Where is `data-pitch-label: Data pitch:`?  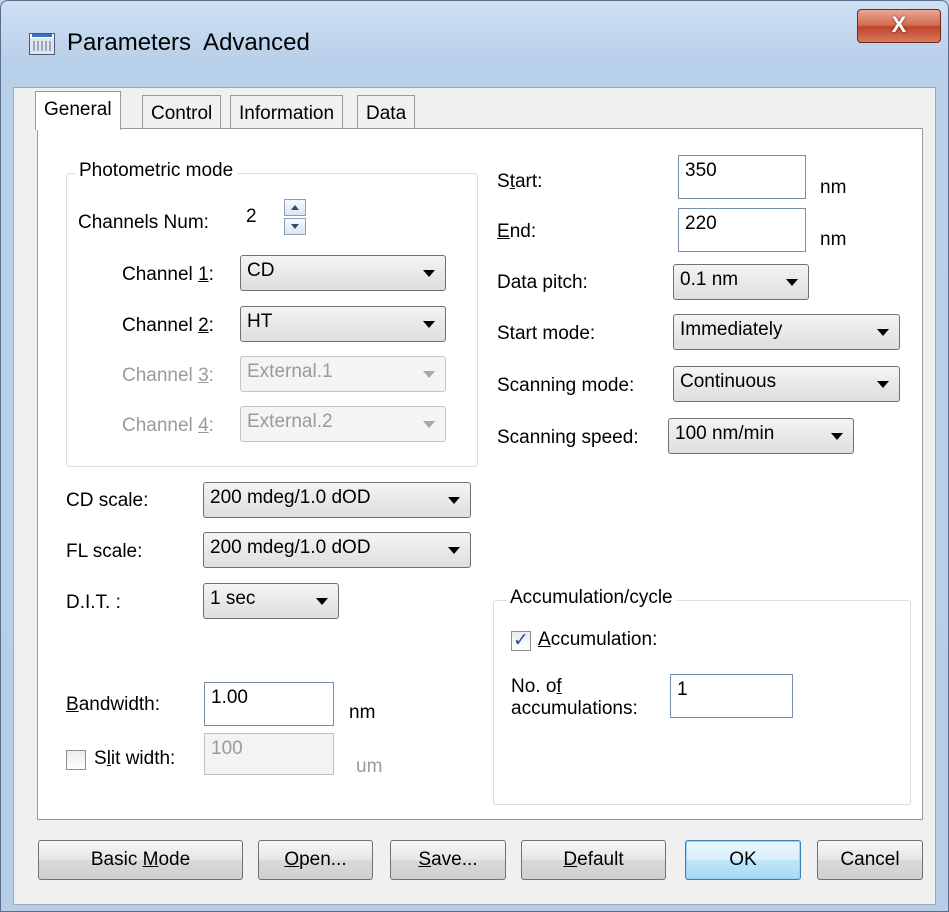 data-pitch-label: Data pitch: is located at coordinates (542, 282).